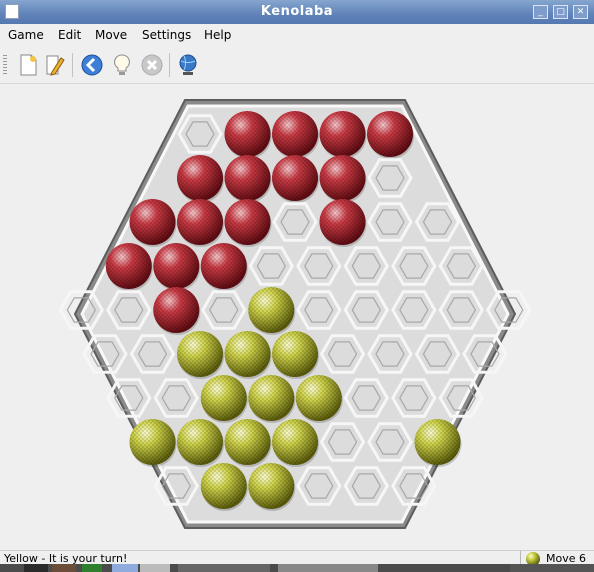 The height and width of the screenshot is (572, 594). I want to click on stop-icon, so click(152, 65).